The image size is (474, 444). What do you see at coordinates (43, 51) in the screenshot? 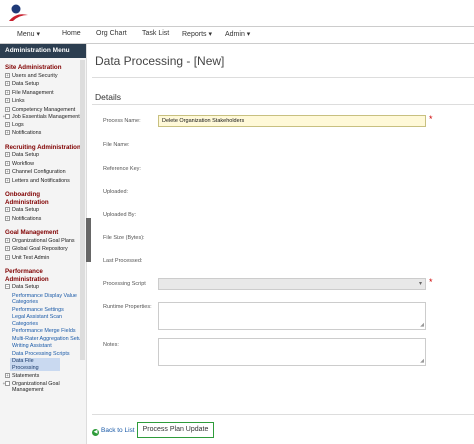
I see `sidebar-header: Administration Menu` at bounding box center [43, 51].